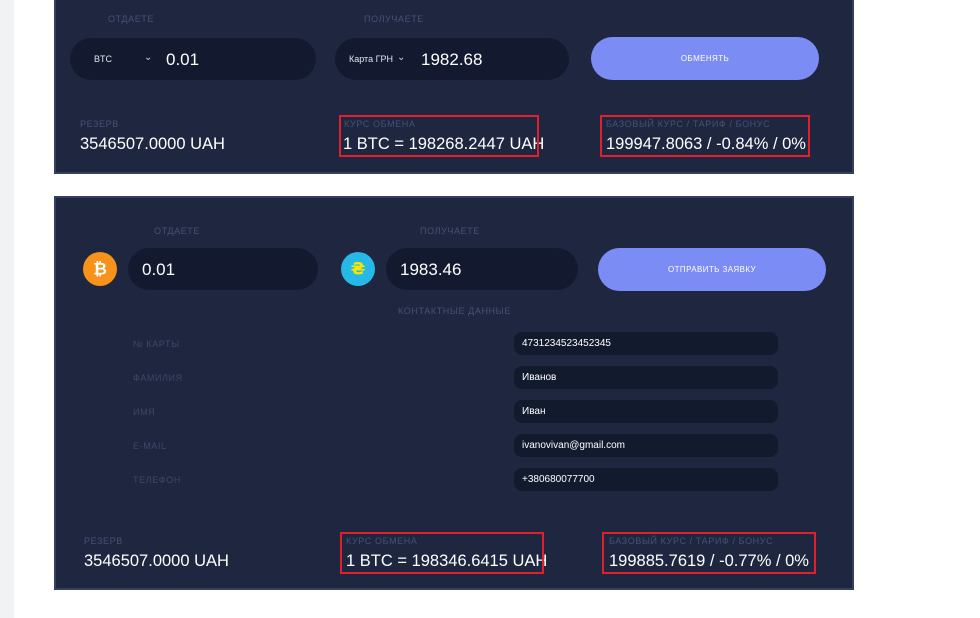  I want to click on get-currency-select: Карта ГРН, so click(371, 59).